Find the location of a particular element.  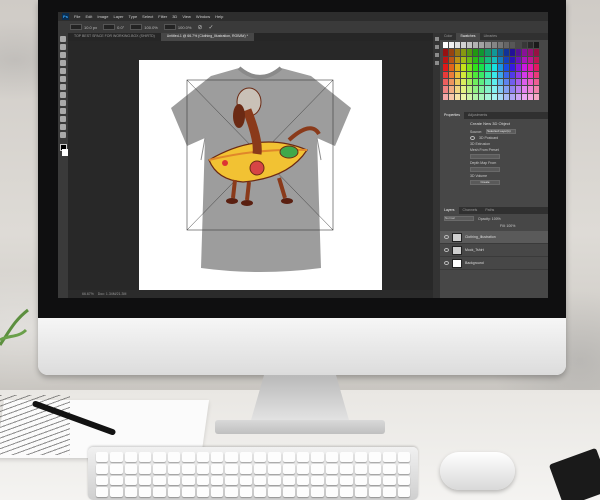

paragraph-icon is located at coordinates (436, 63).